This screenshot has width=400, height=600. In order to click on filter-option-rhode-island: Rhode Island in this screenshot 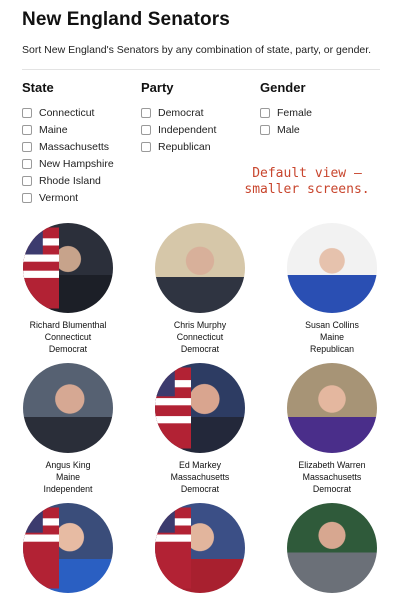, I will do `click(68, 180)`.